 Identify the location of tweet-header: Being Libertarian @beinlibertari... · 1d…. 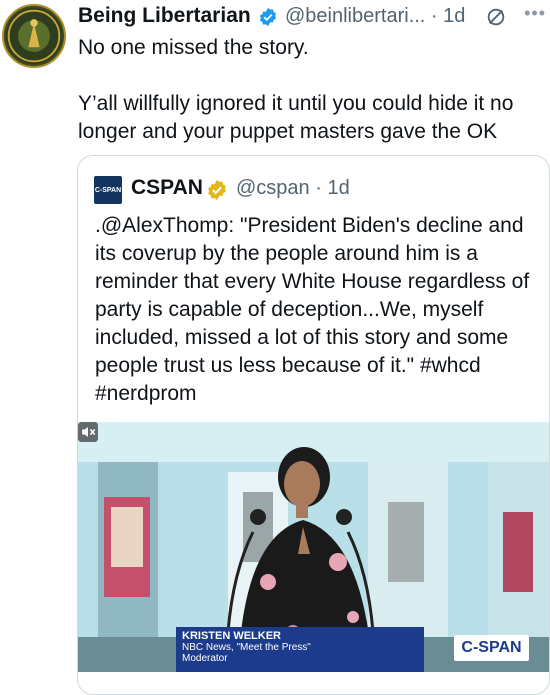
(314, 16).